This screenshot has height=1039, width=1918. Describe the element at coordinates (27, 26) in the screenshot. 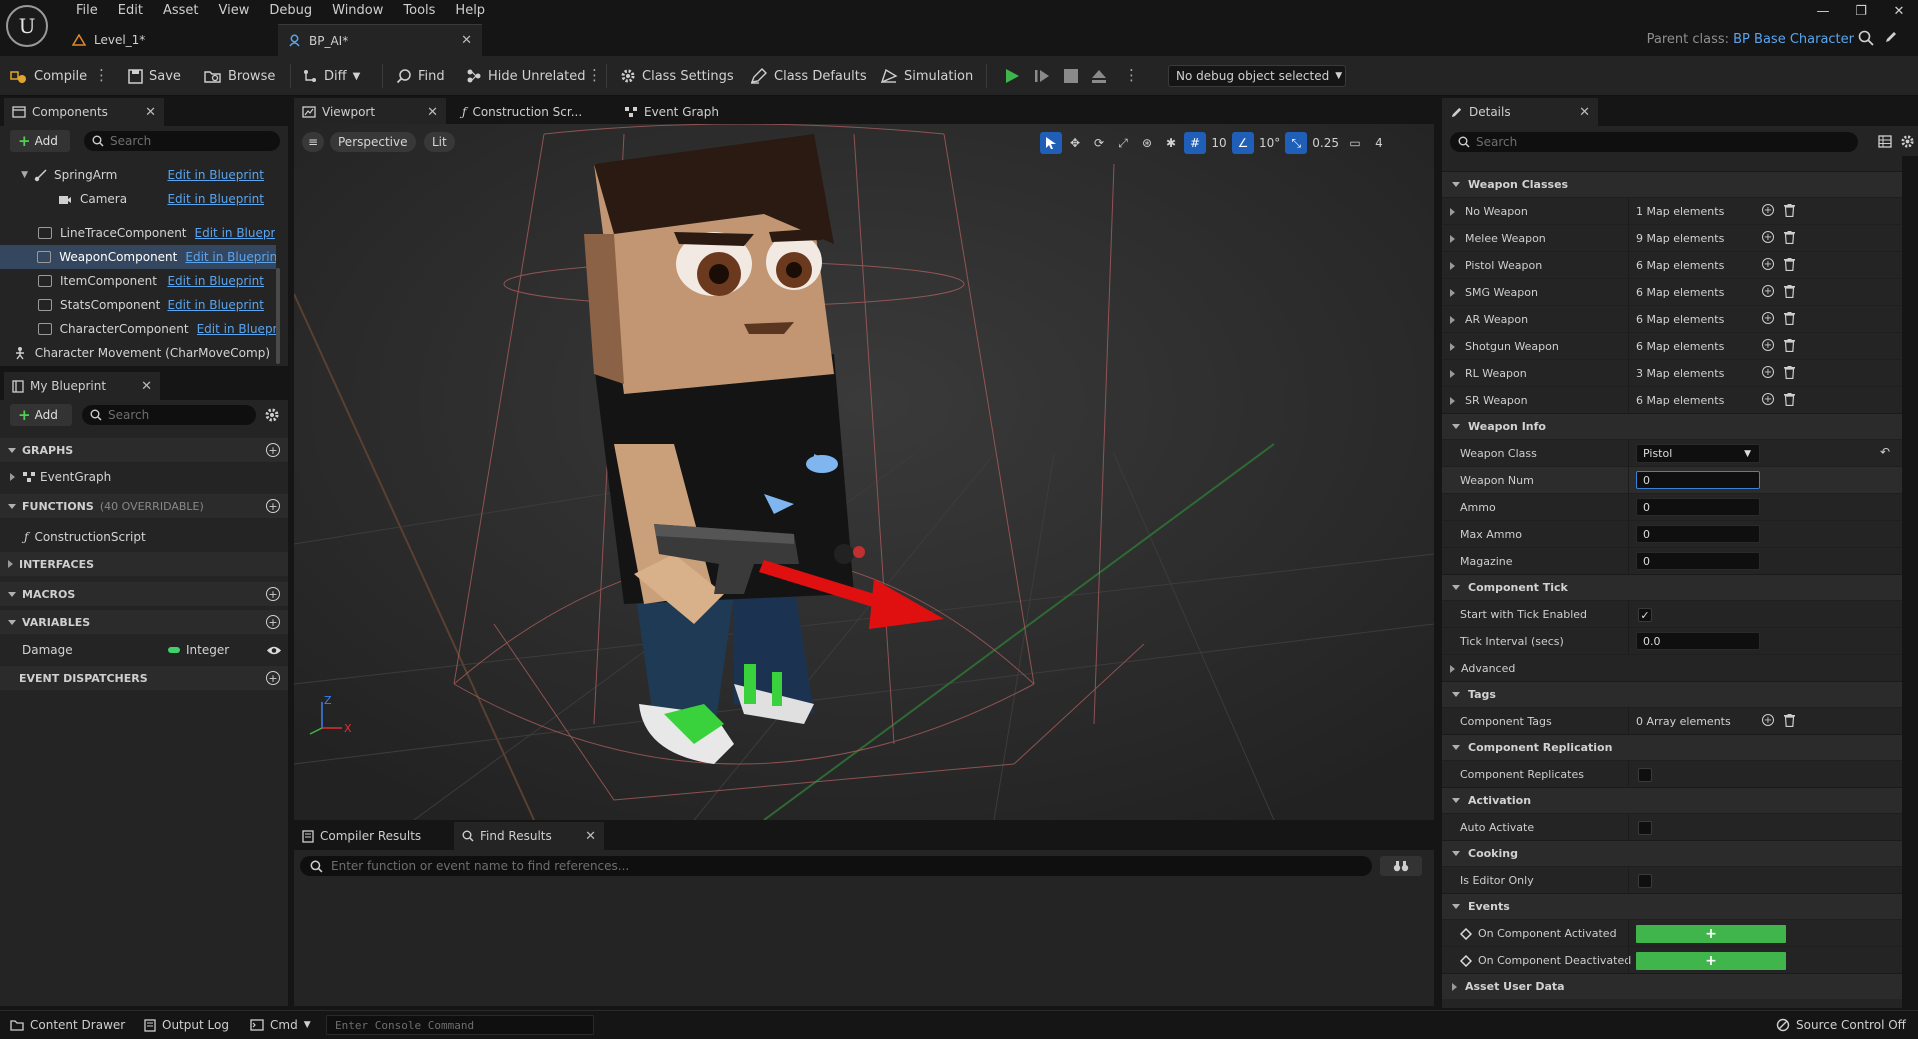

I see `unreal-logo: U` at that location.